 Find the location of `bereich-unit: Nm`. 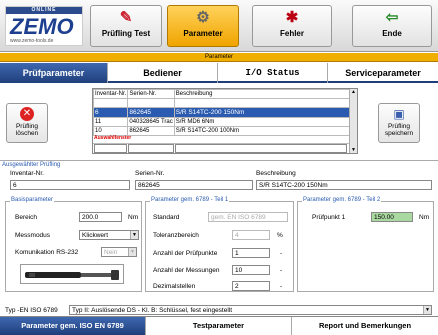

bereich-unit: Nm is located at coordinates (133, 217).